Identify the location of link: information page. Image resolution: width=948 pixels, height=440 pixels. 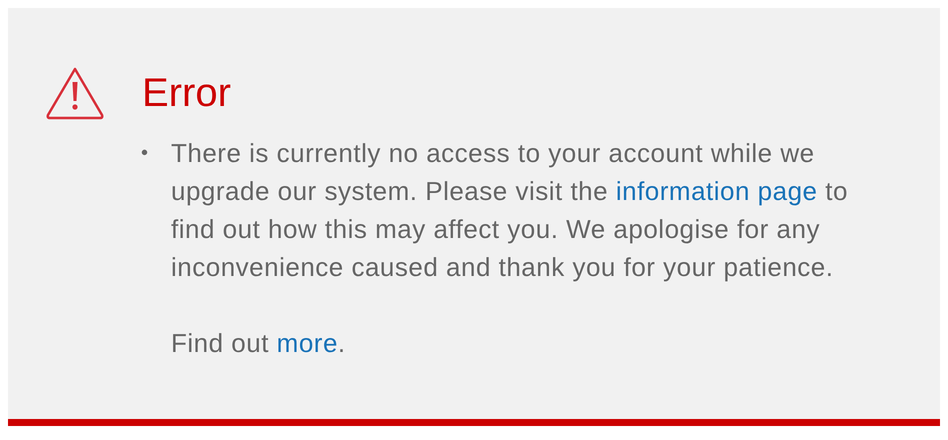
(717, 191).